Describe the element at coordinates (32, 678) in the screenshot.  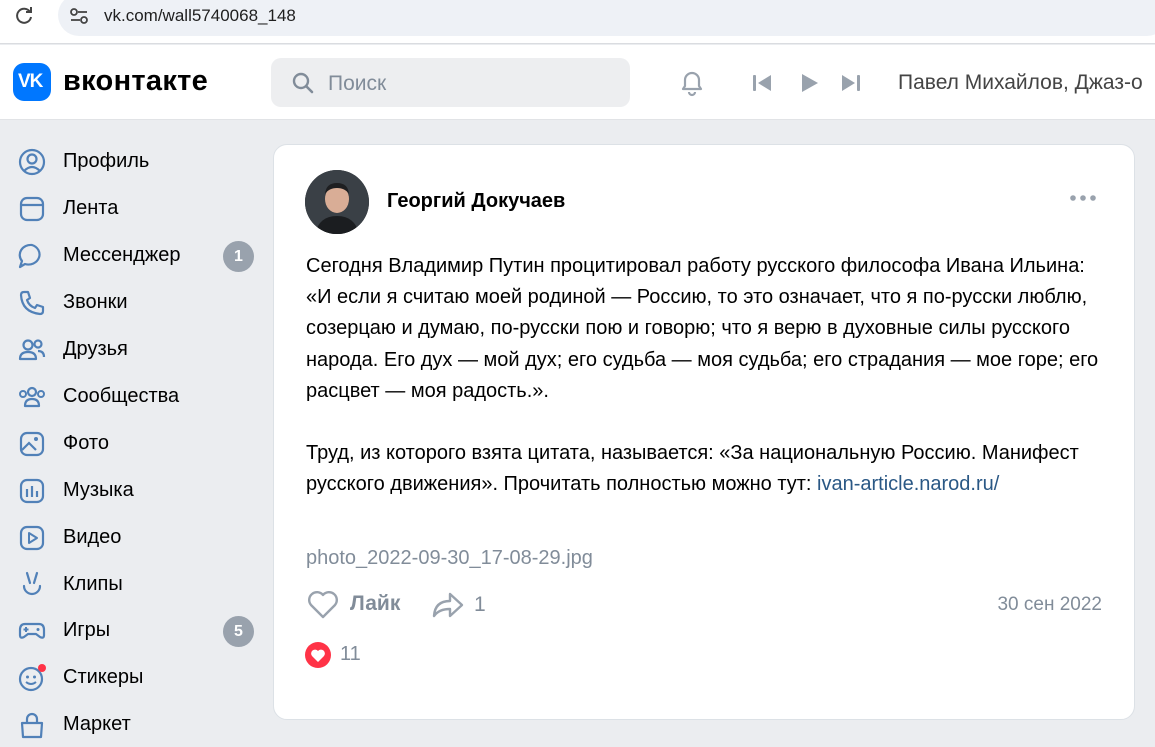
I see `stickers-icon` at that location.